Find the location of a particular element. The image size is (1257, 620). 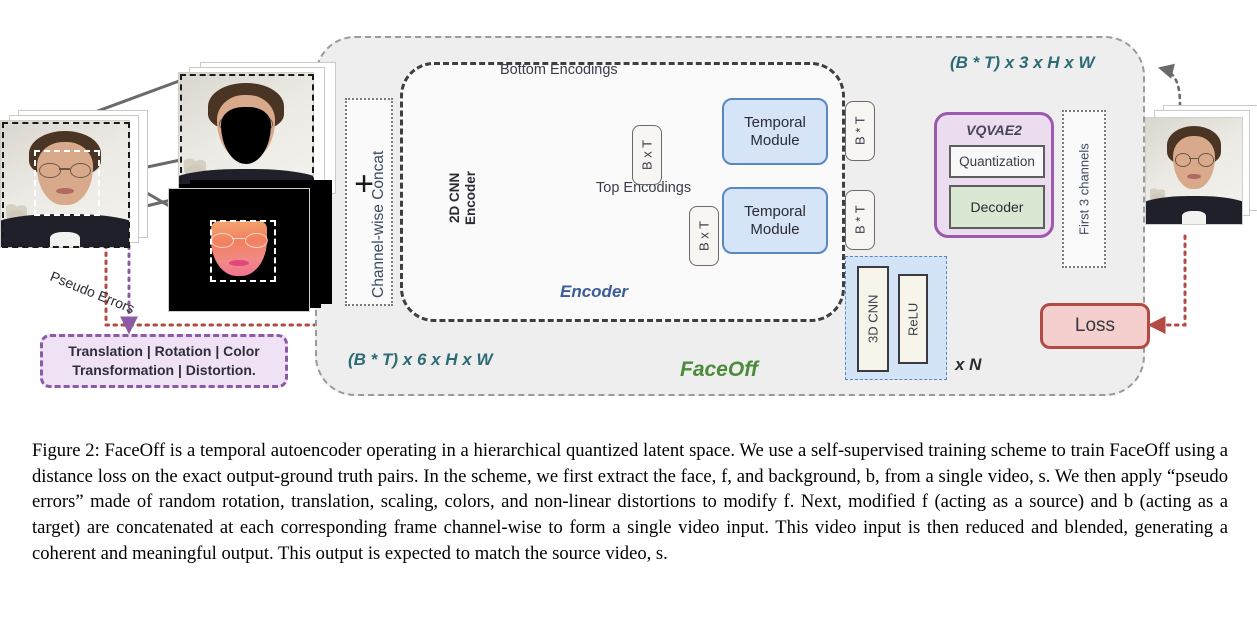

channel-concat-label: Channel-wise Concat is located at coordinates (378, 224).